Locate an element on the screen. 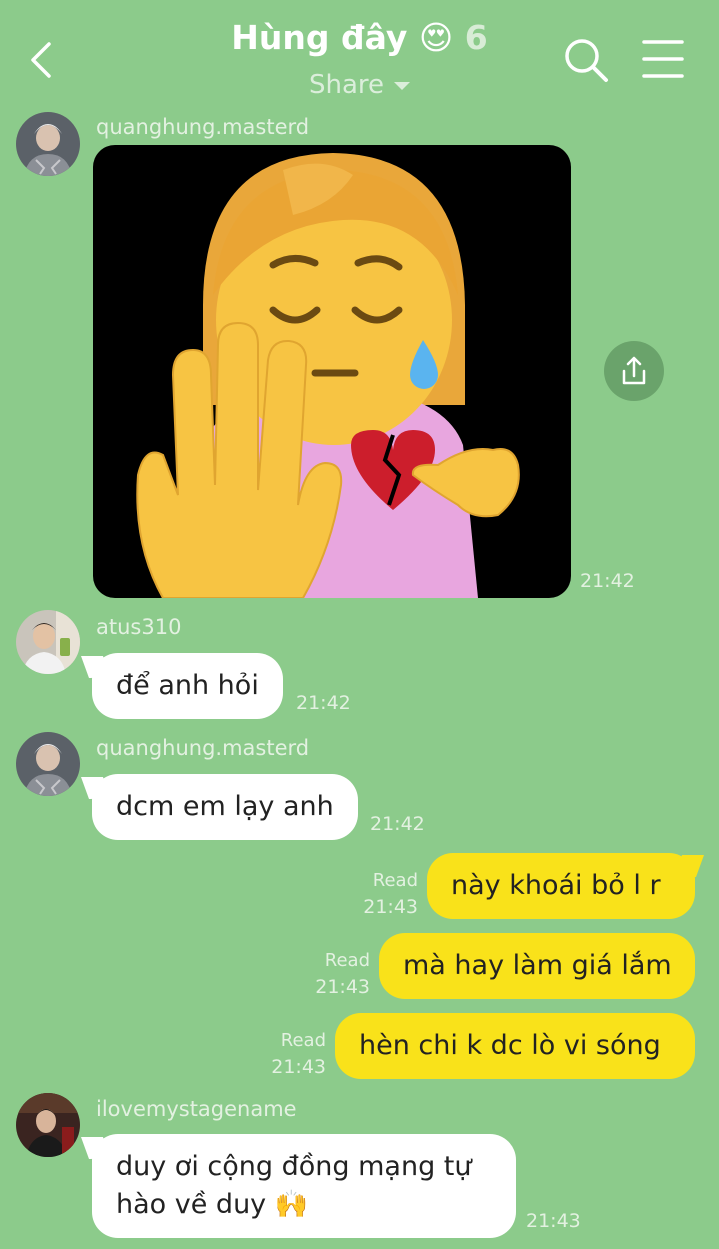 The height and width of the screenshot is (1249, 719). upload-icon is located at coordinates (634, 370).